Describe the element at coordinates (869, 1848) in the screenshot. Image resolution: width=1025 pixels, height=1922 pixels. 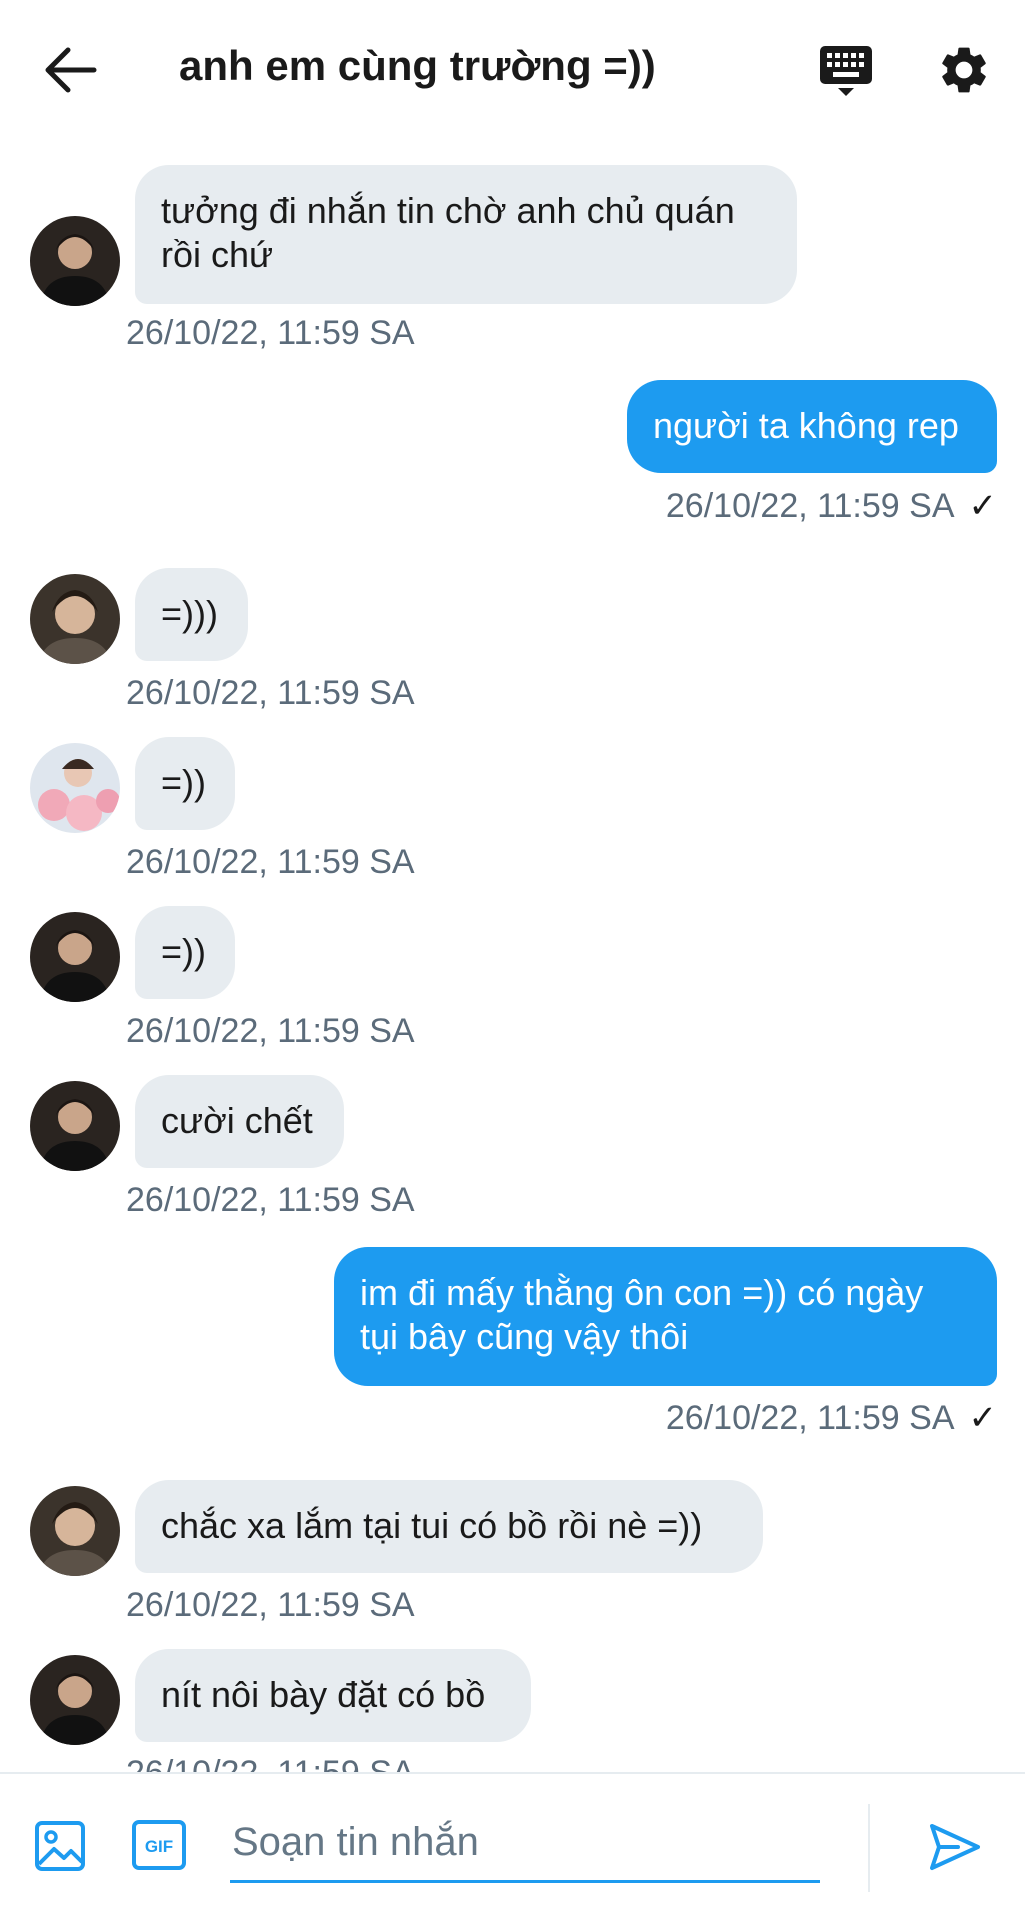
I see `composer-divider` at that location.